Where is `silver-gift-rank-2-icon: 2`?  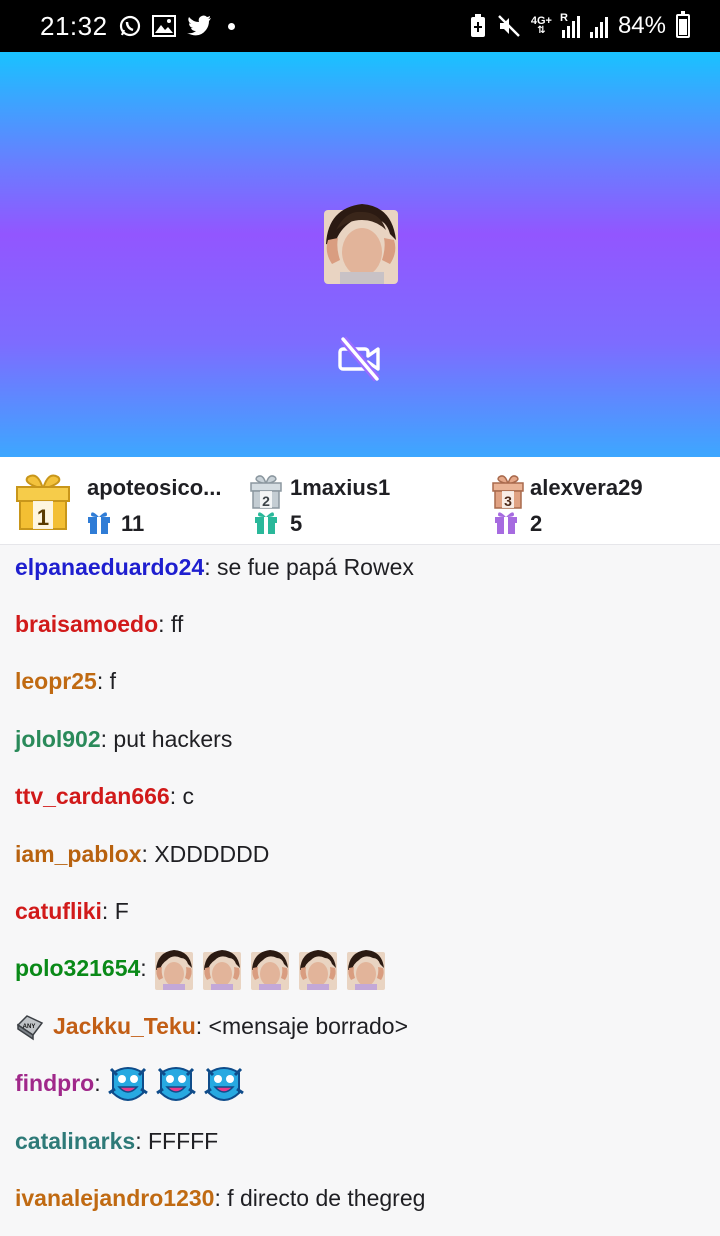 silver-gift-rank-2-icon: 2 is located at coordinates (266, 492).